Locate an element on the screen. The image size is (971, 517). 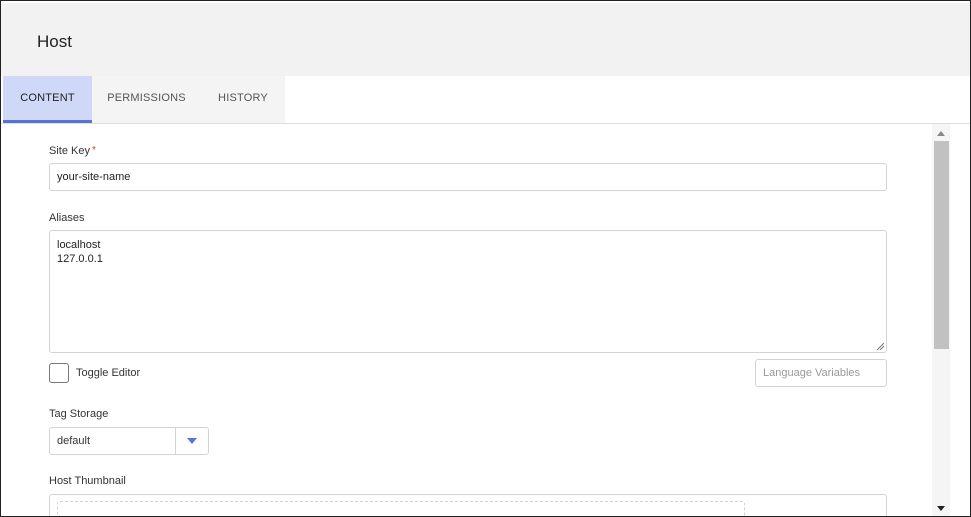
toggle-editor-label: Toggle Editor is located at coordinates (108, 373).